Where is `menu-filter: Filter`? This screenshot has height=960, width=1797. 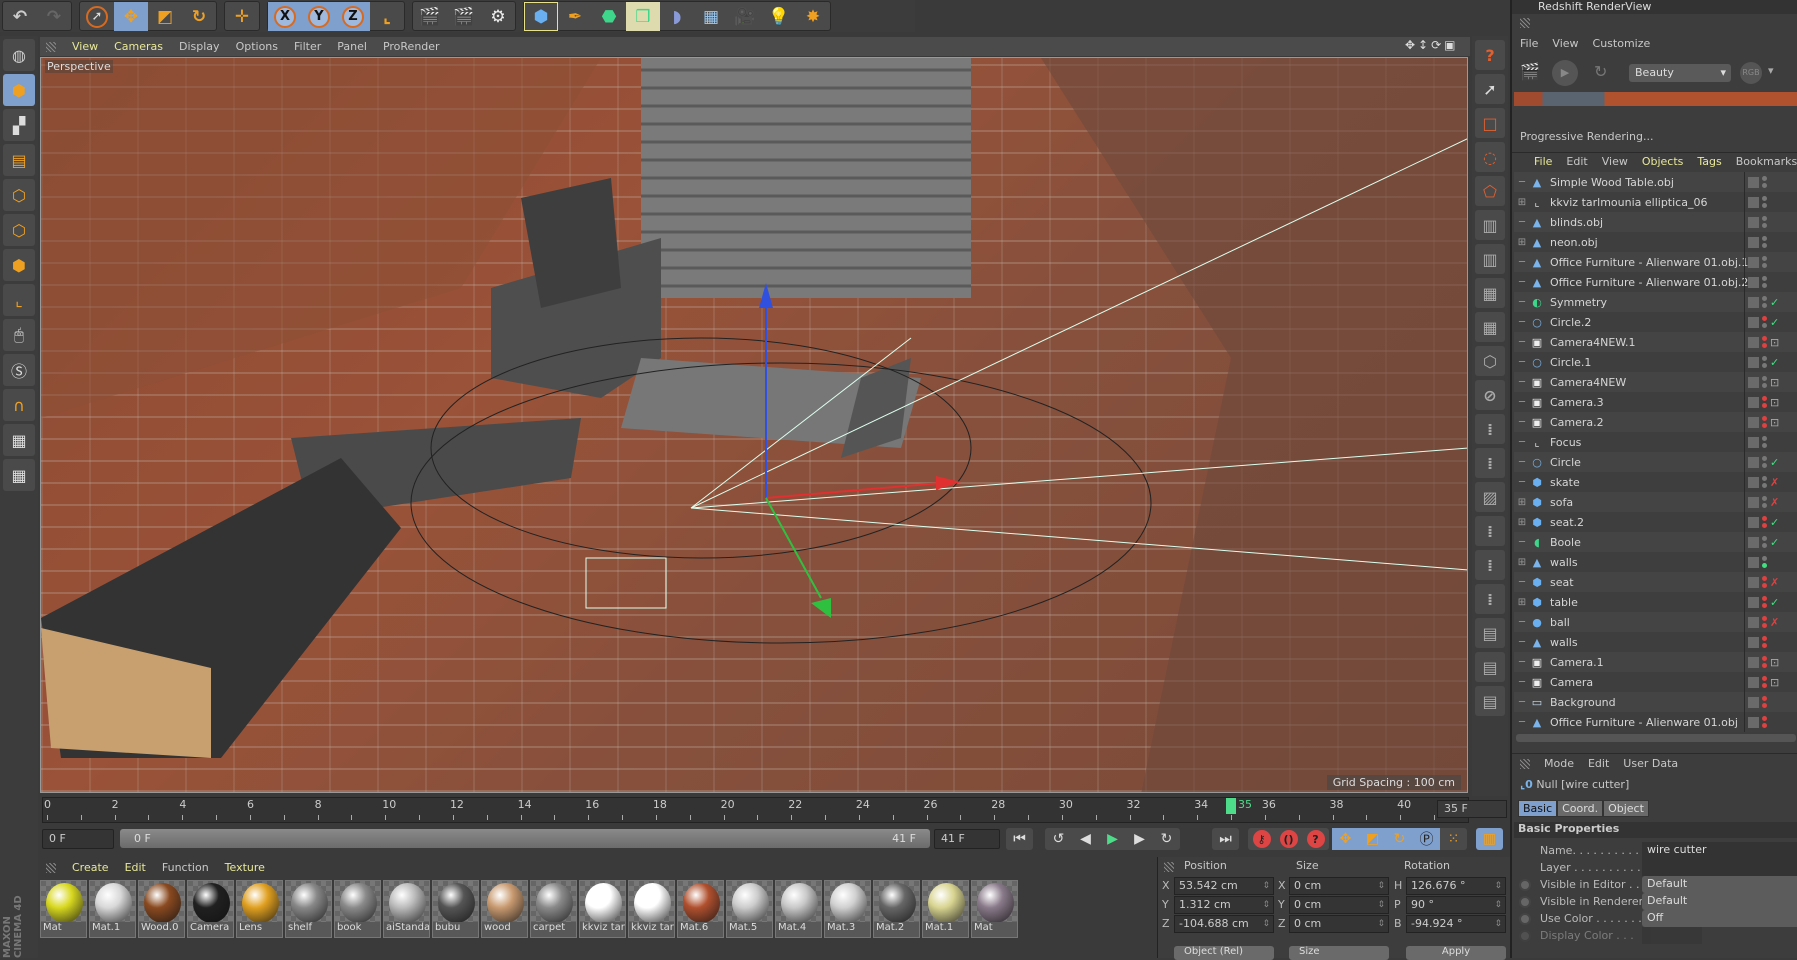
menu-filter: Filter is located at coordinates (307, 46).